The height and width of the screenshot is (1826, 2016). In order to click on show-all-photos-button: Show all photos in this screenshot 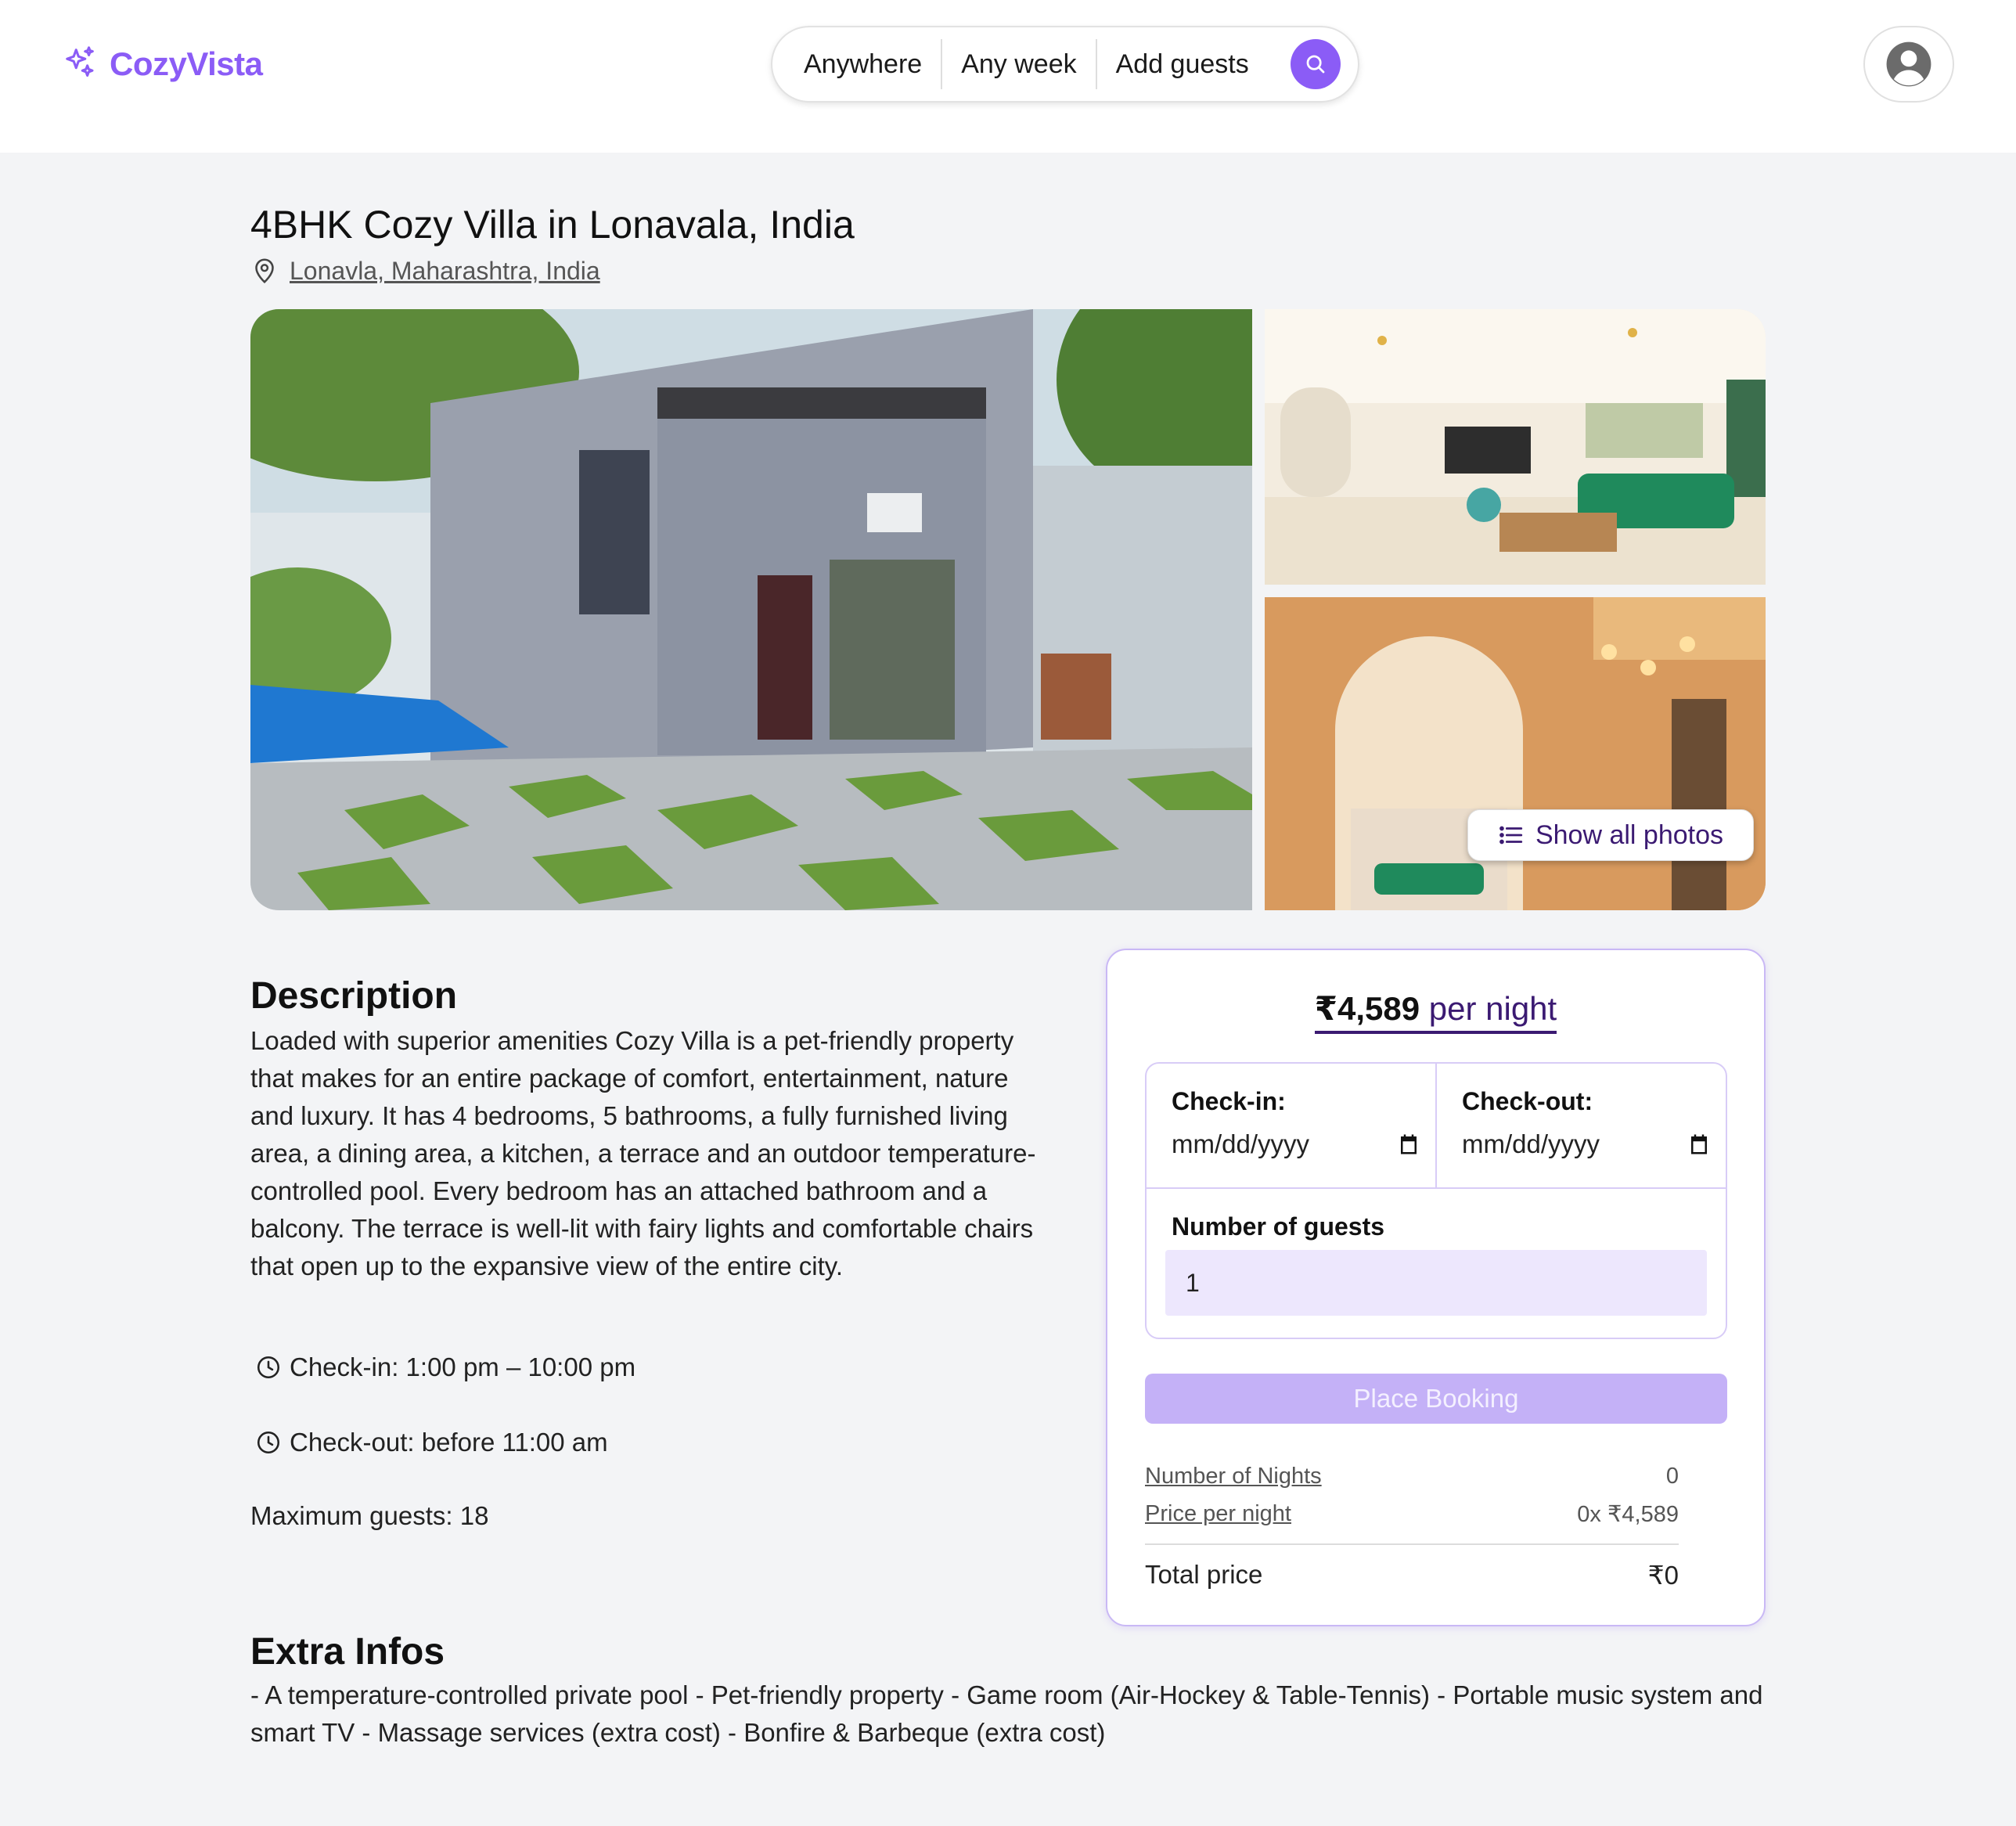, I will do `click(1610, 835)`.